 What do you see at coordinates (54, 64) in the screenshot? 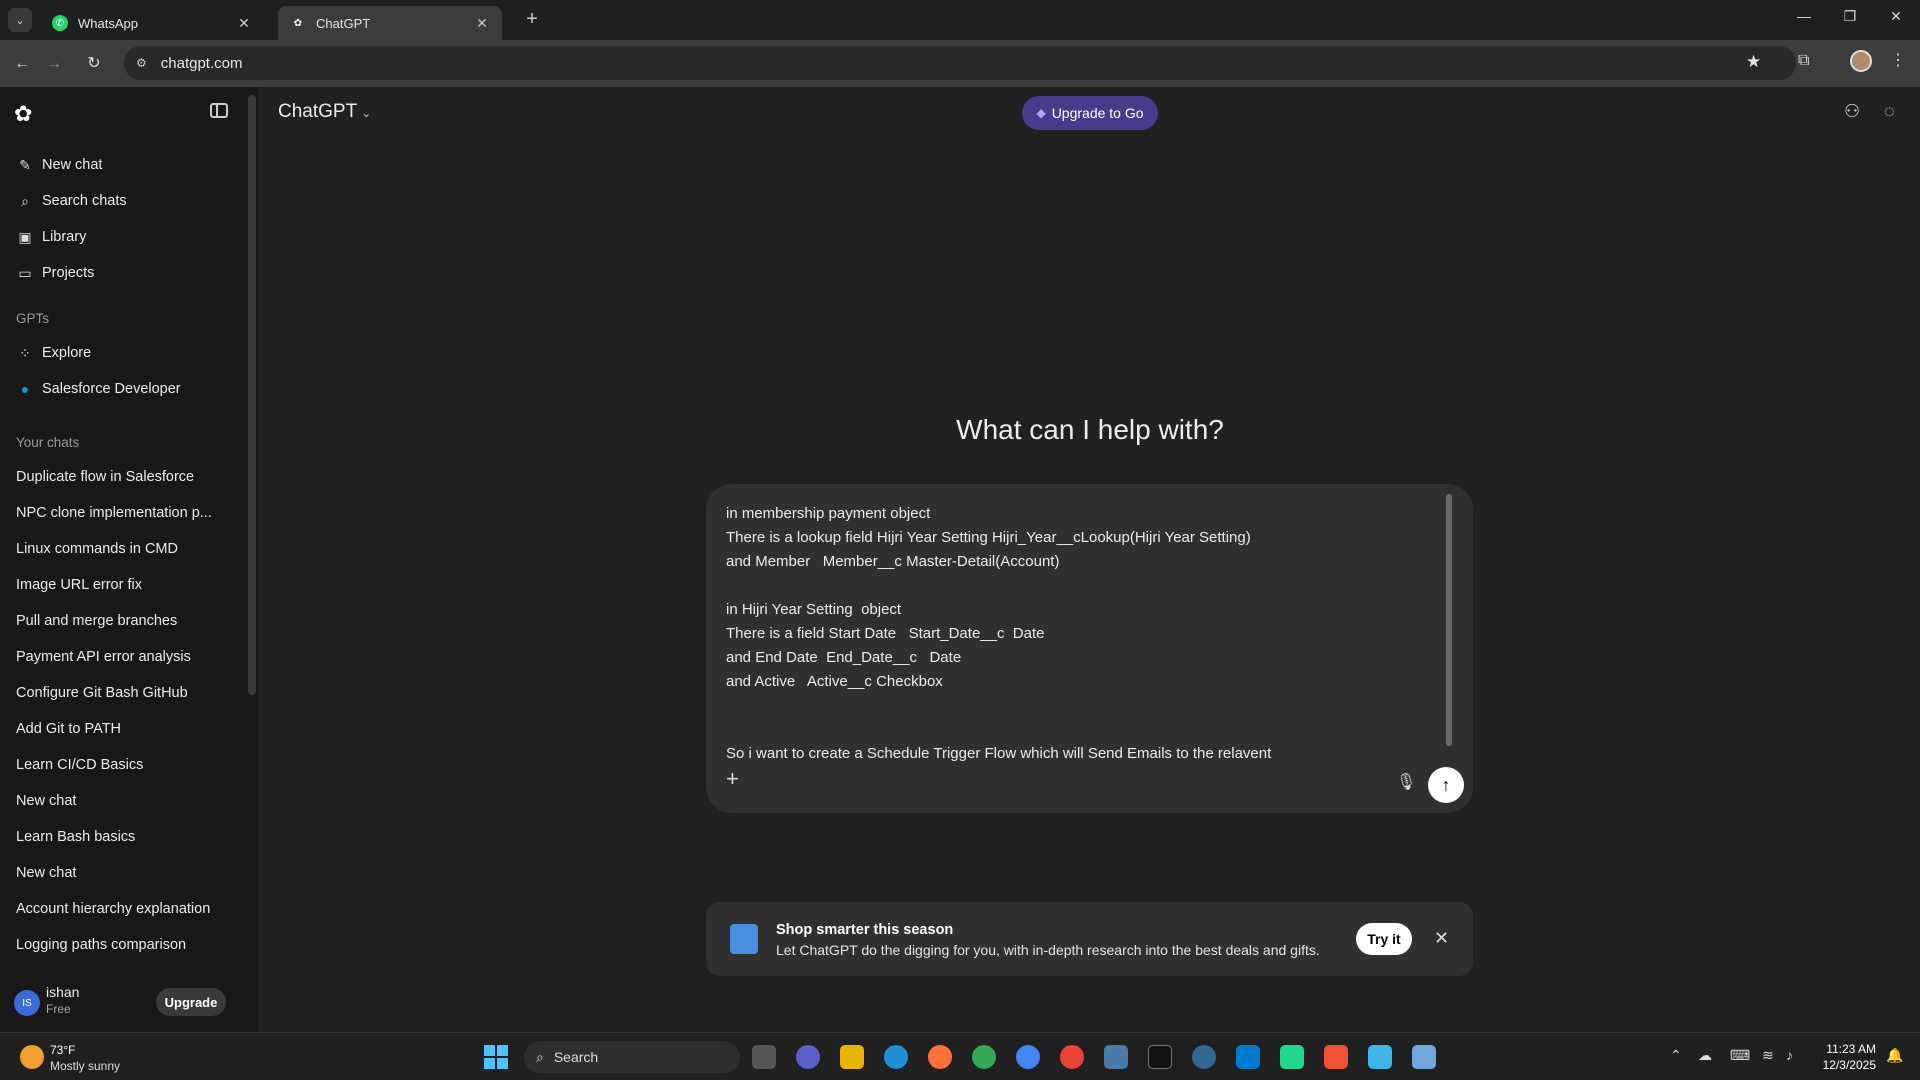
I see `forward-icon: →` at bounding box center [54, 64].